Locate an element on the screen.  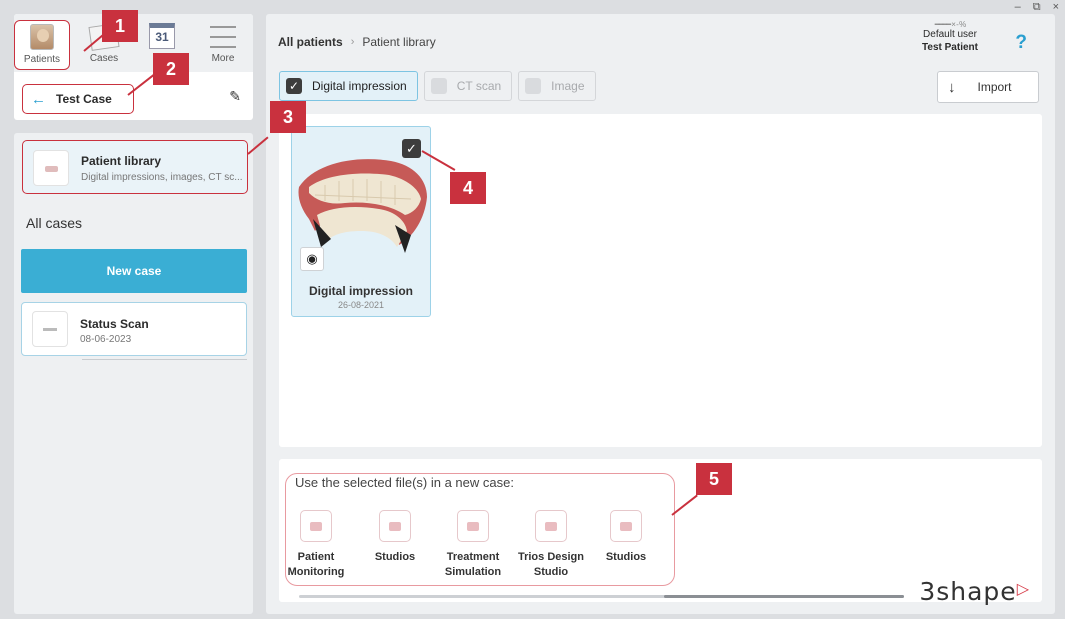
user-info: ━━━━ × - % Default user Test Patient is located at coordinates (950, 36).